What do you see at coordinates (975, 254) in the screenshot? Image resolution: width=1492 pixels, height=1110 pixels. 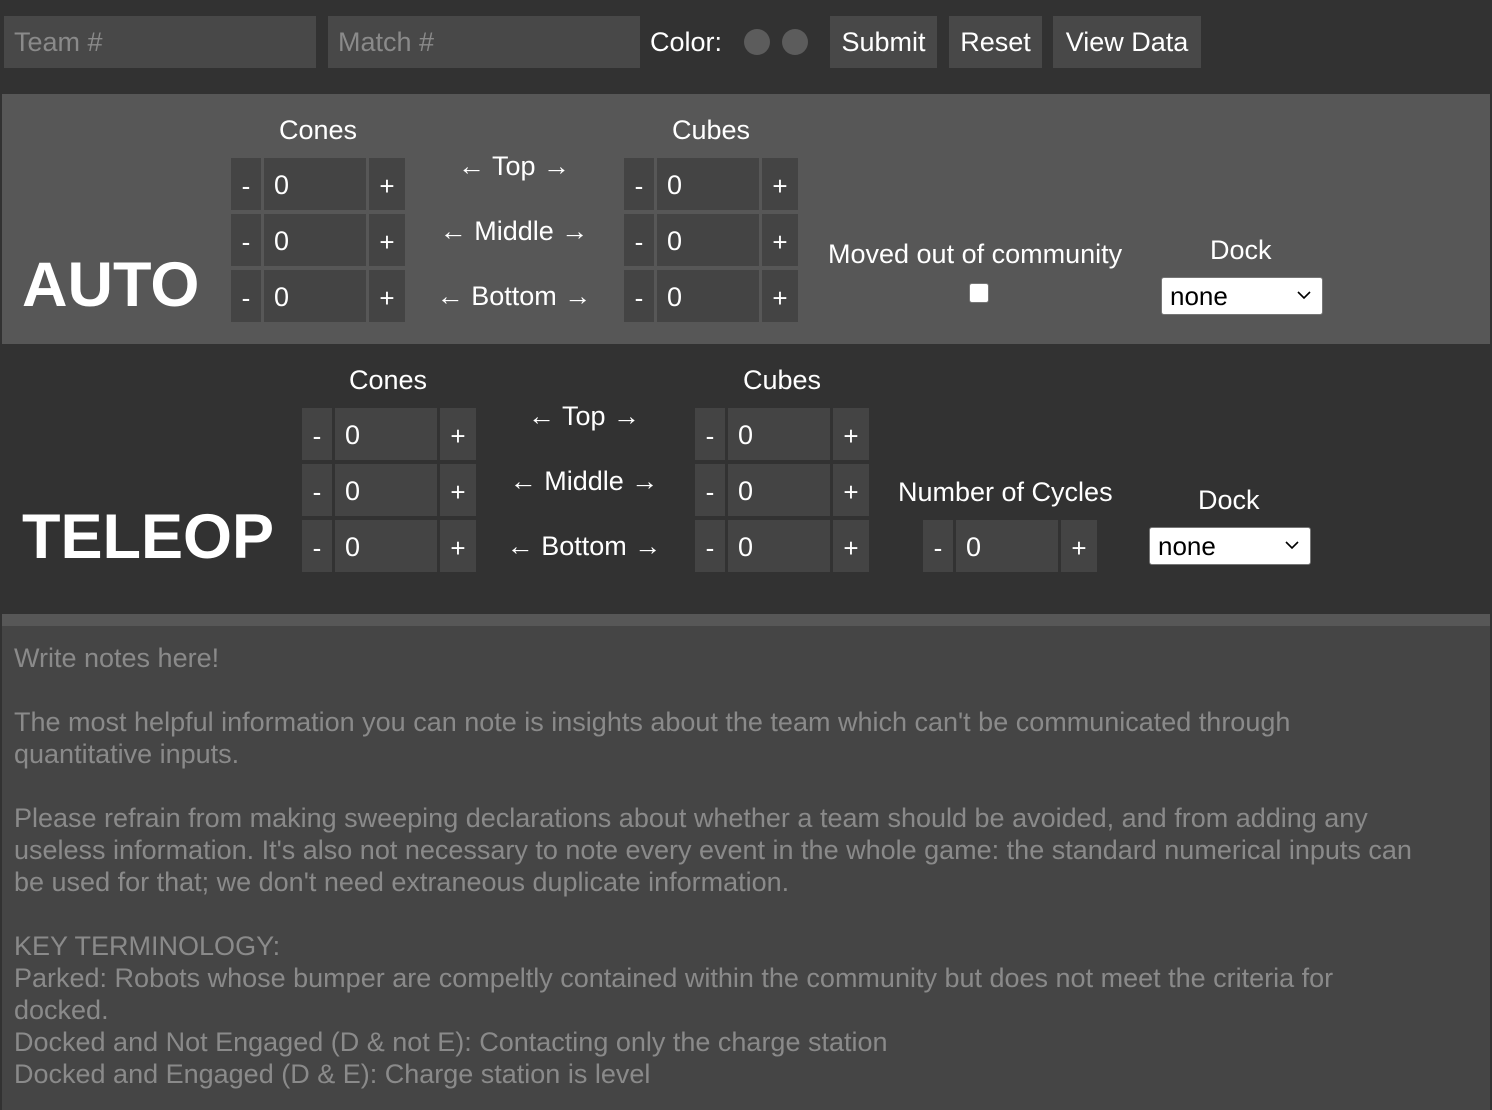 I see `moved-out-label: Moved out of community` at bounding box center [975, 254].